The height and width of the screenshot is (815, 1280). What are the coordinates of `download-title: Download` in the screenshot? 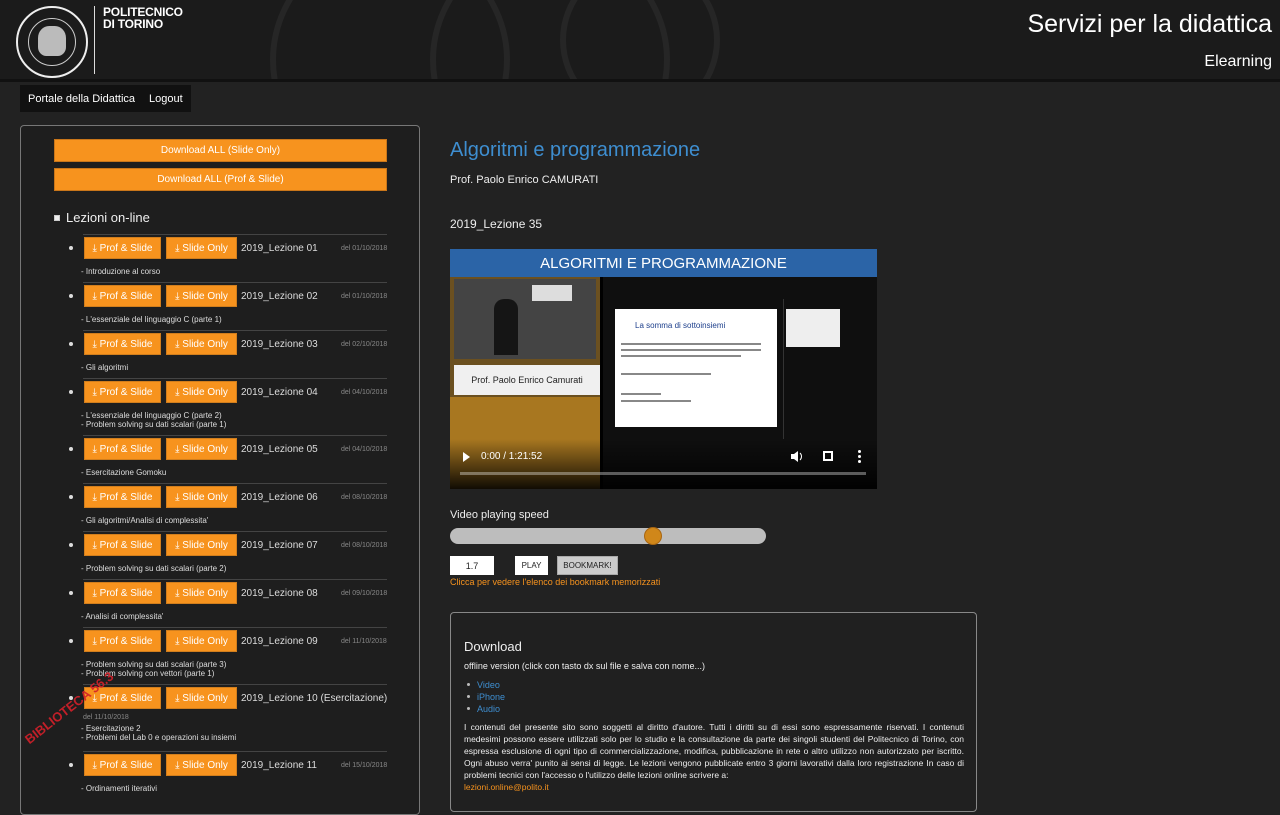 It's located at (493, 646).